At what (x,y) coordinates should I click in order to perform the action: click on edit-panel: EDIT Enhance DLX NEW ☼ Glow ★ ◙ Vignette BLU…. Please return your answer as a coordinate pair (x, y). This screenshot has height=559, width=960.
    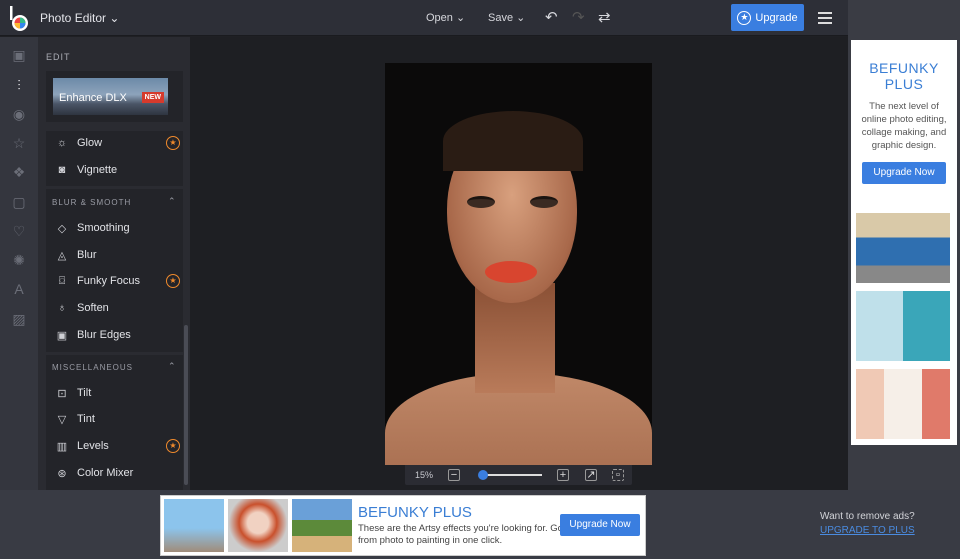
    Looking at the image, I should click on (114, 263).